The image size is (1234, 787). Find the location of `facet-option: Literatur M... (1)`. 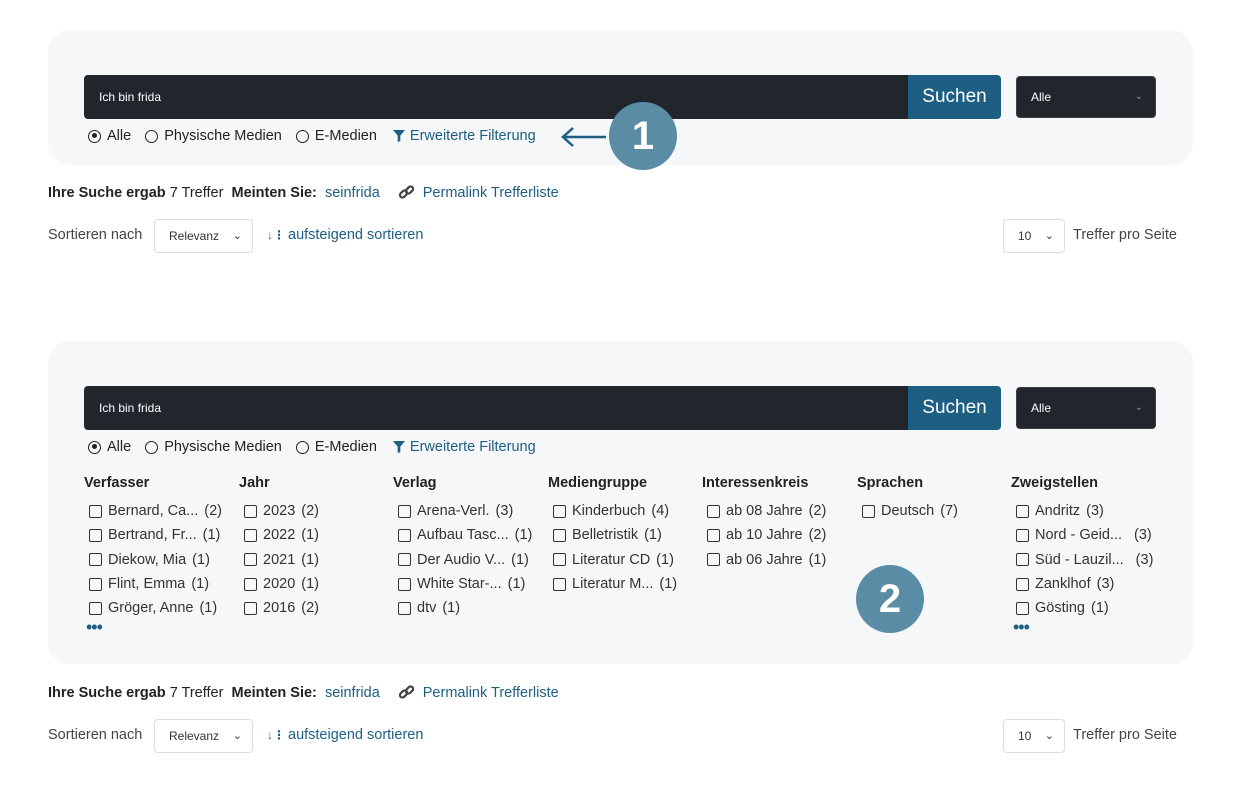

facet-option: Literatur M... (1) is located at coordinates (623, 584).